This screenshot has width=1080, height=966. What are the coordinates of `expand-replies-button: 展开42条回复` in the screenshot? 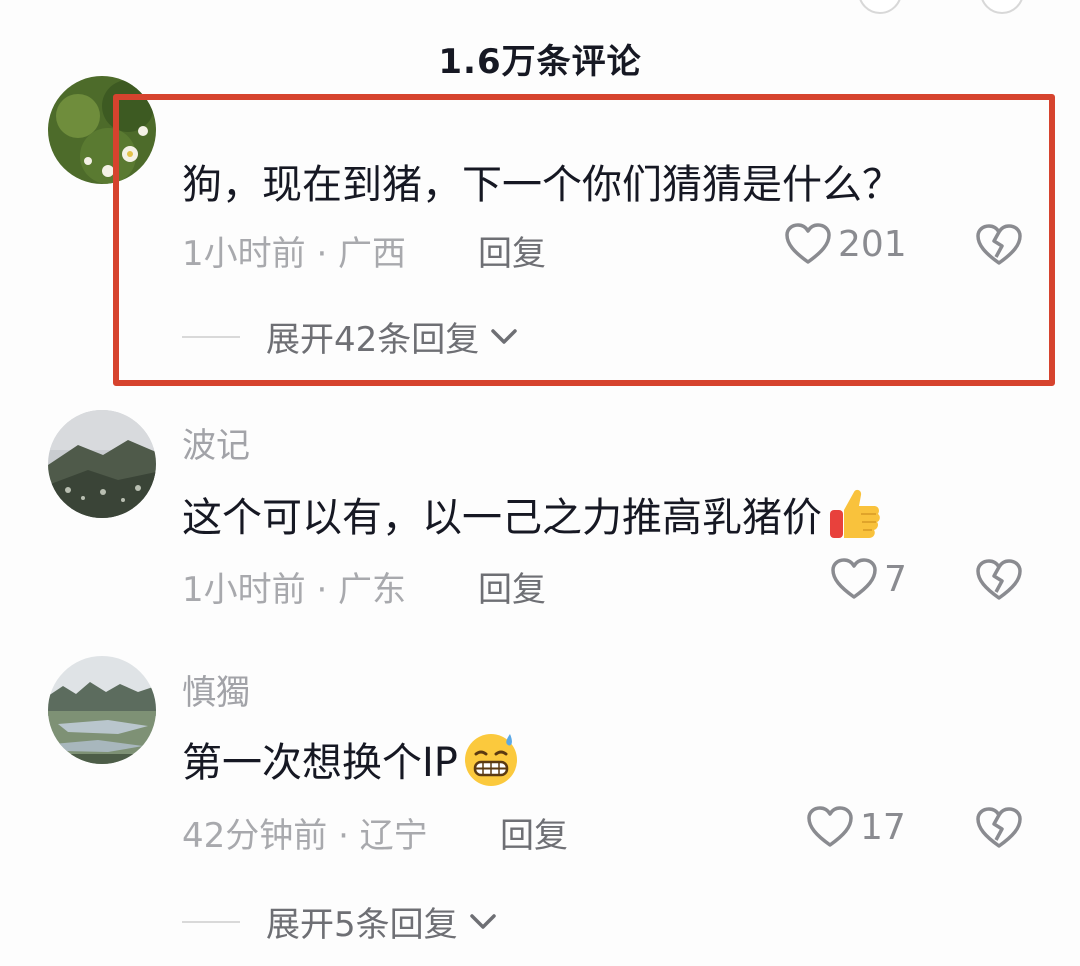 It's located at (350, 336).